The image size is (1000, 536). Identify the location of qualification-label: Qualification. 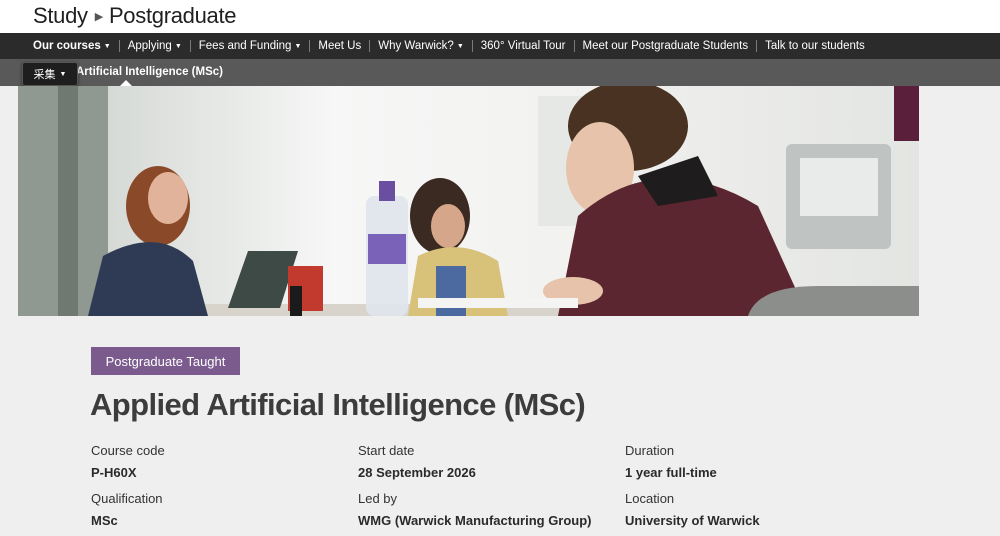
(127, 498).